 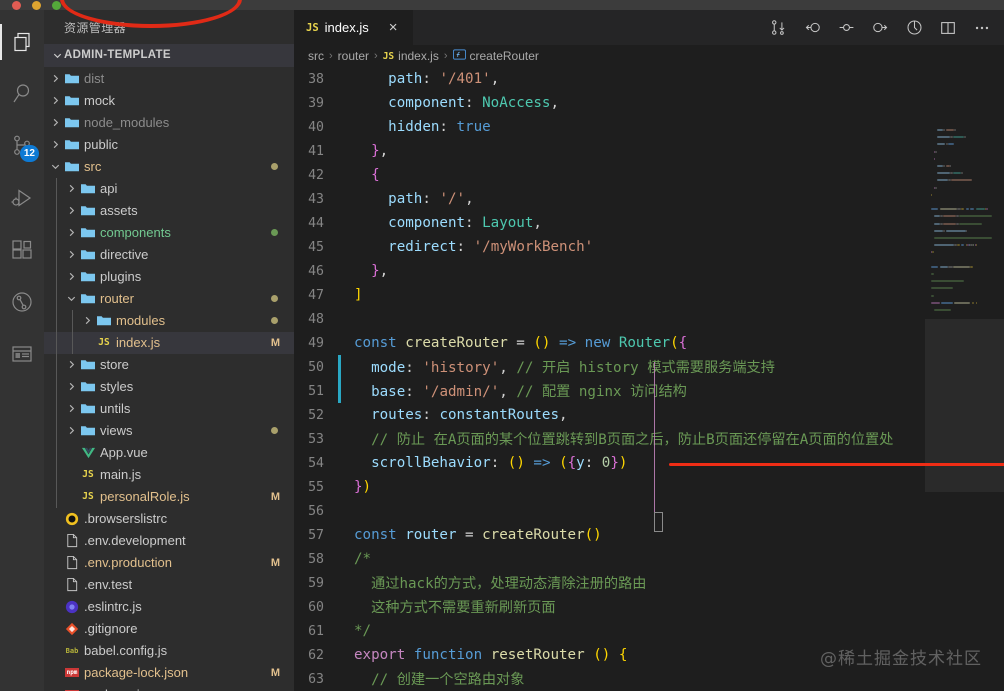 I want to click on tree-item-package-lock-json: npm package-lock.json M, so click(x=169, y=673).